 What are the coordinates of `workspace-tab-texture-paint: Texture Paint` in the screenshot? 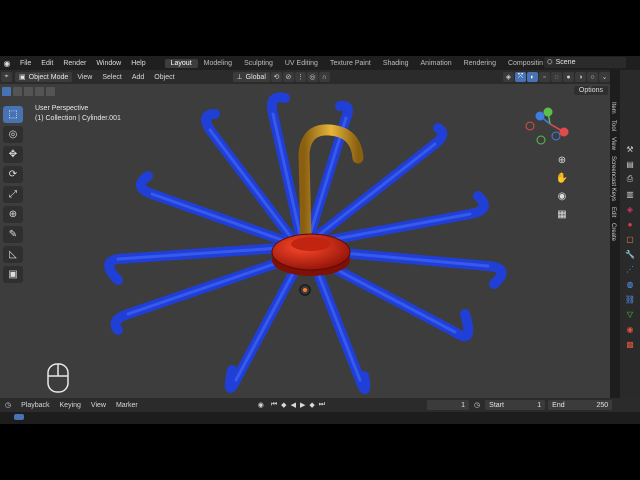 It's located at (350, 63).